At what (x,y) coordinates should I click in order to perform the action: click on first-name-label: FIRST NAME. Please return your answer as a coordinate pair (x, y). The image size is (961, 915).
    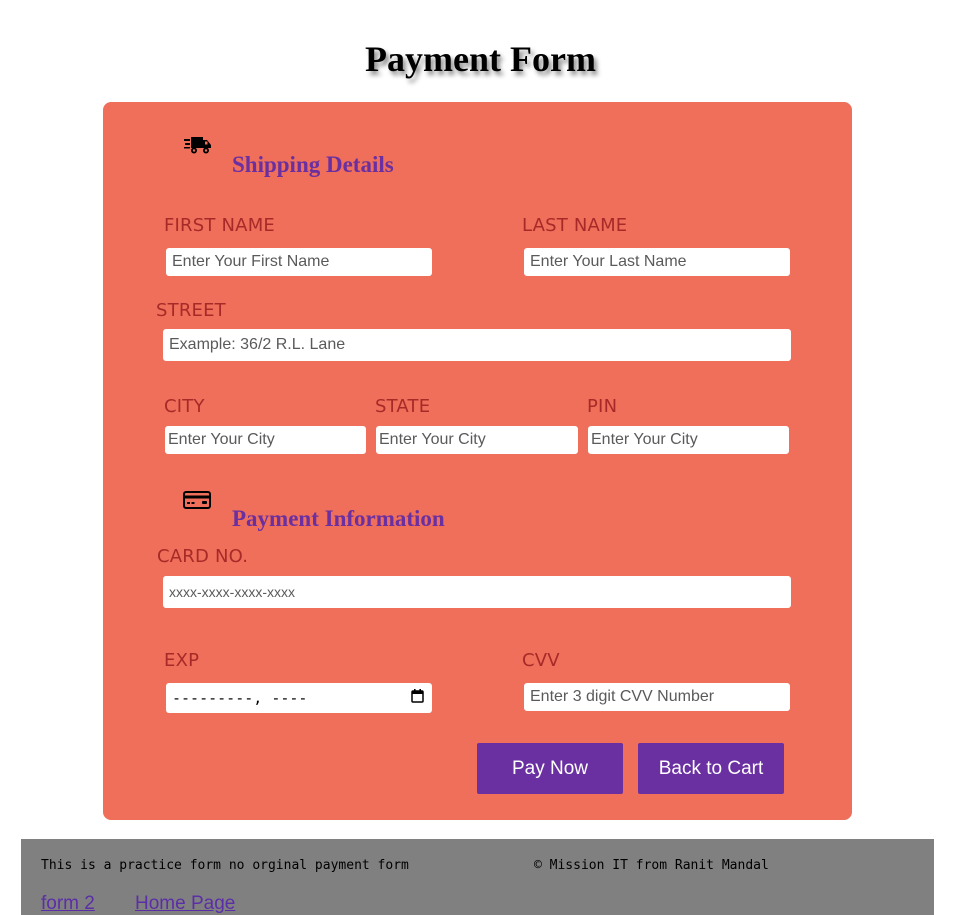
    Looking at the image, I should click on (219, 225).